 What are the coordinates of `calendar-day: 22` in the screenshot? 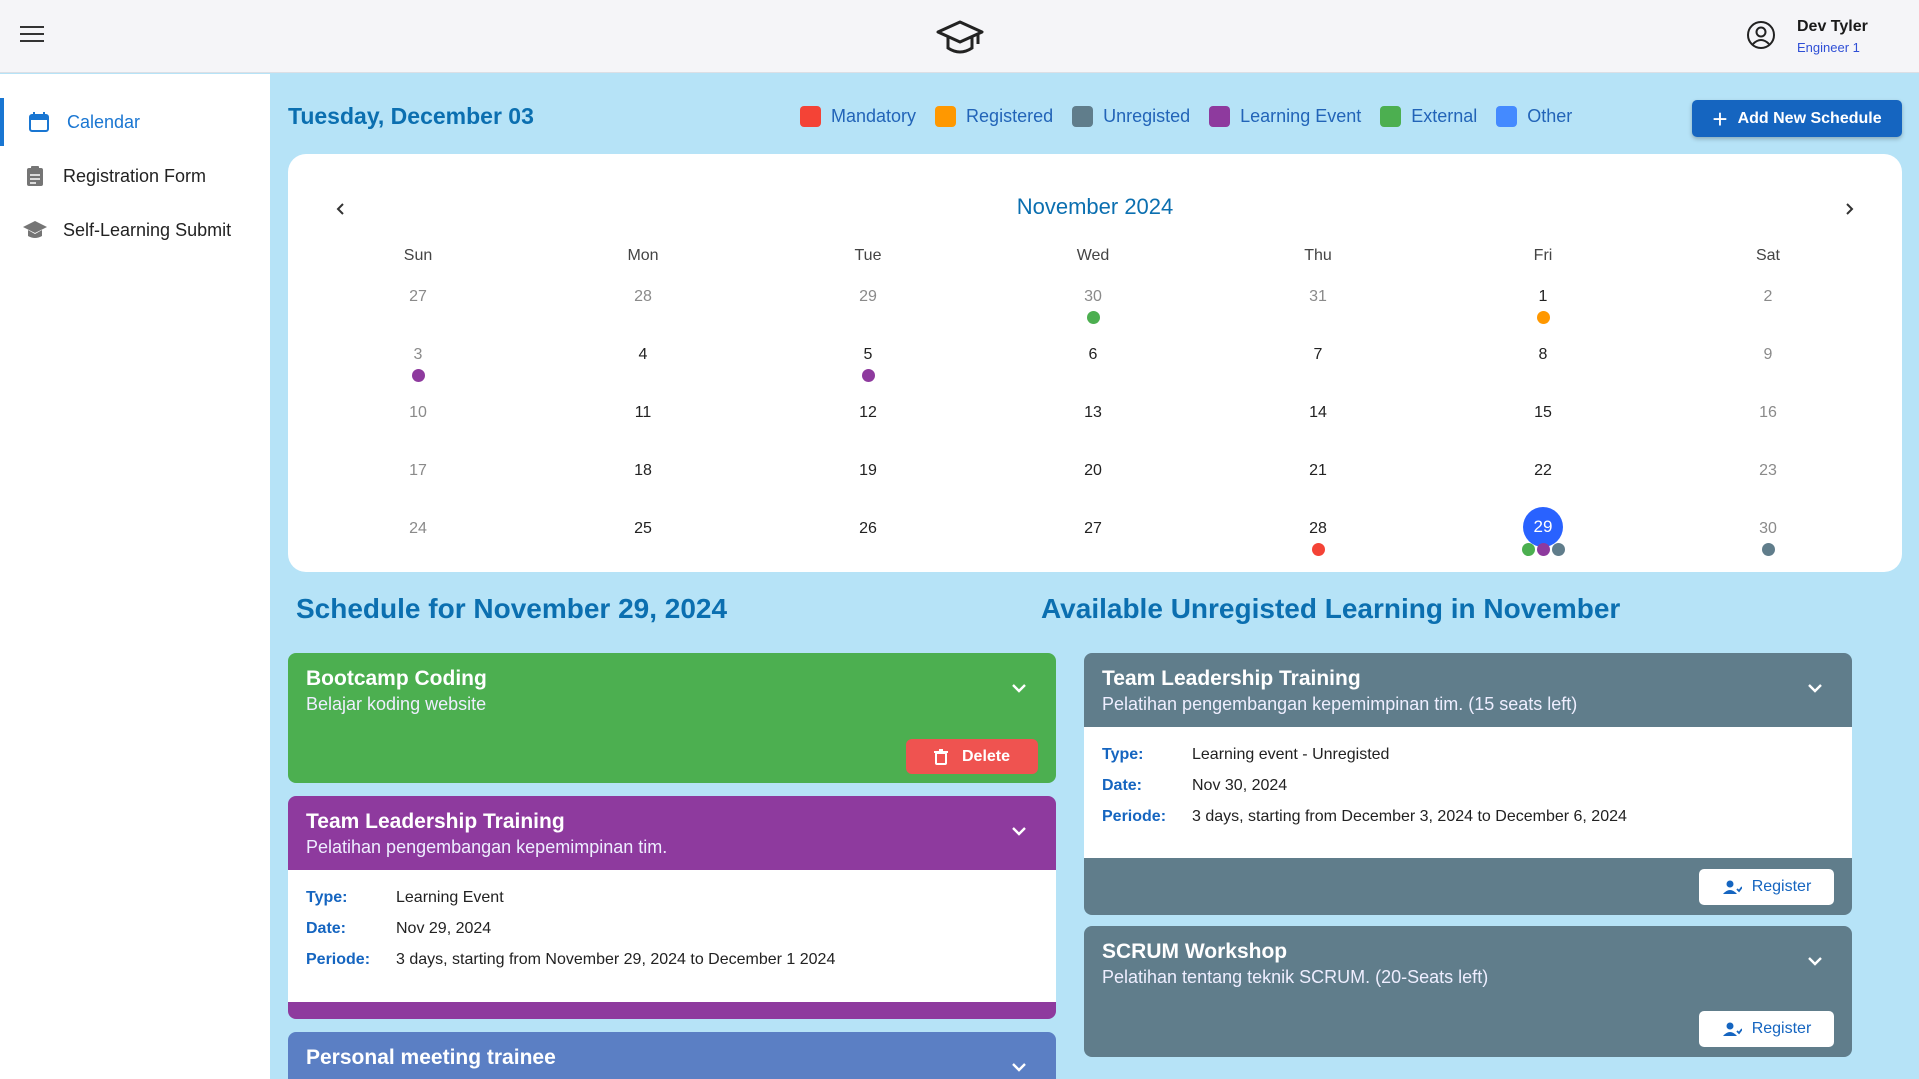 It's located at (1543, 479).